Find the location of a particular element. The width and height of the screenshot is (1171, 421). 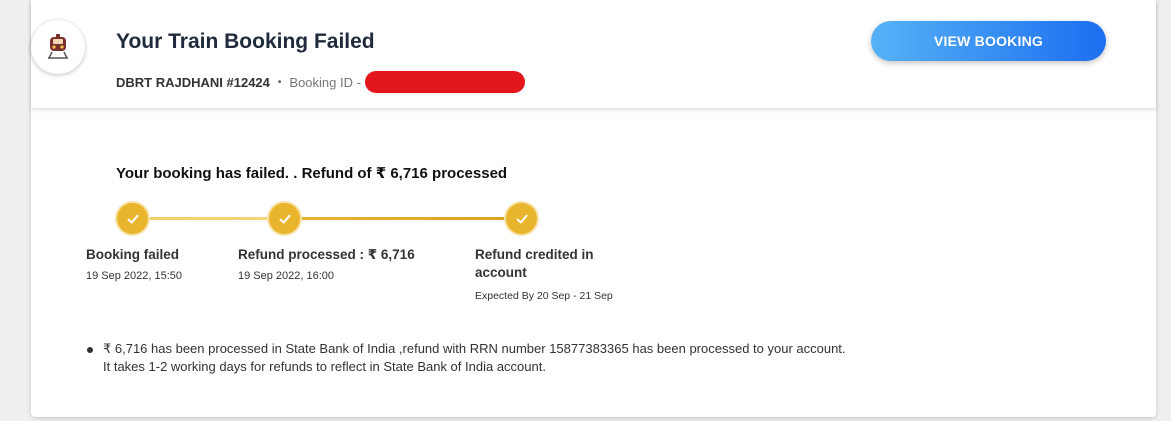

step-booking-failed: Booking failed 19 Sep 2022, 15:50 is located at coordinates (156, 264).